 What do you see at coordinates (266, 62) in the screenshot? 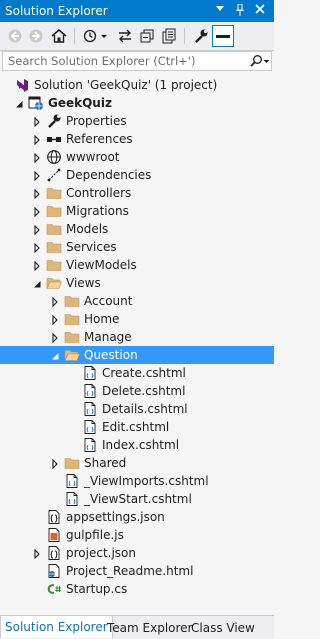
I see `search-options-chevron-icon` at bounding box center [266, 62].